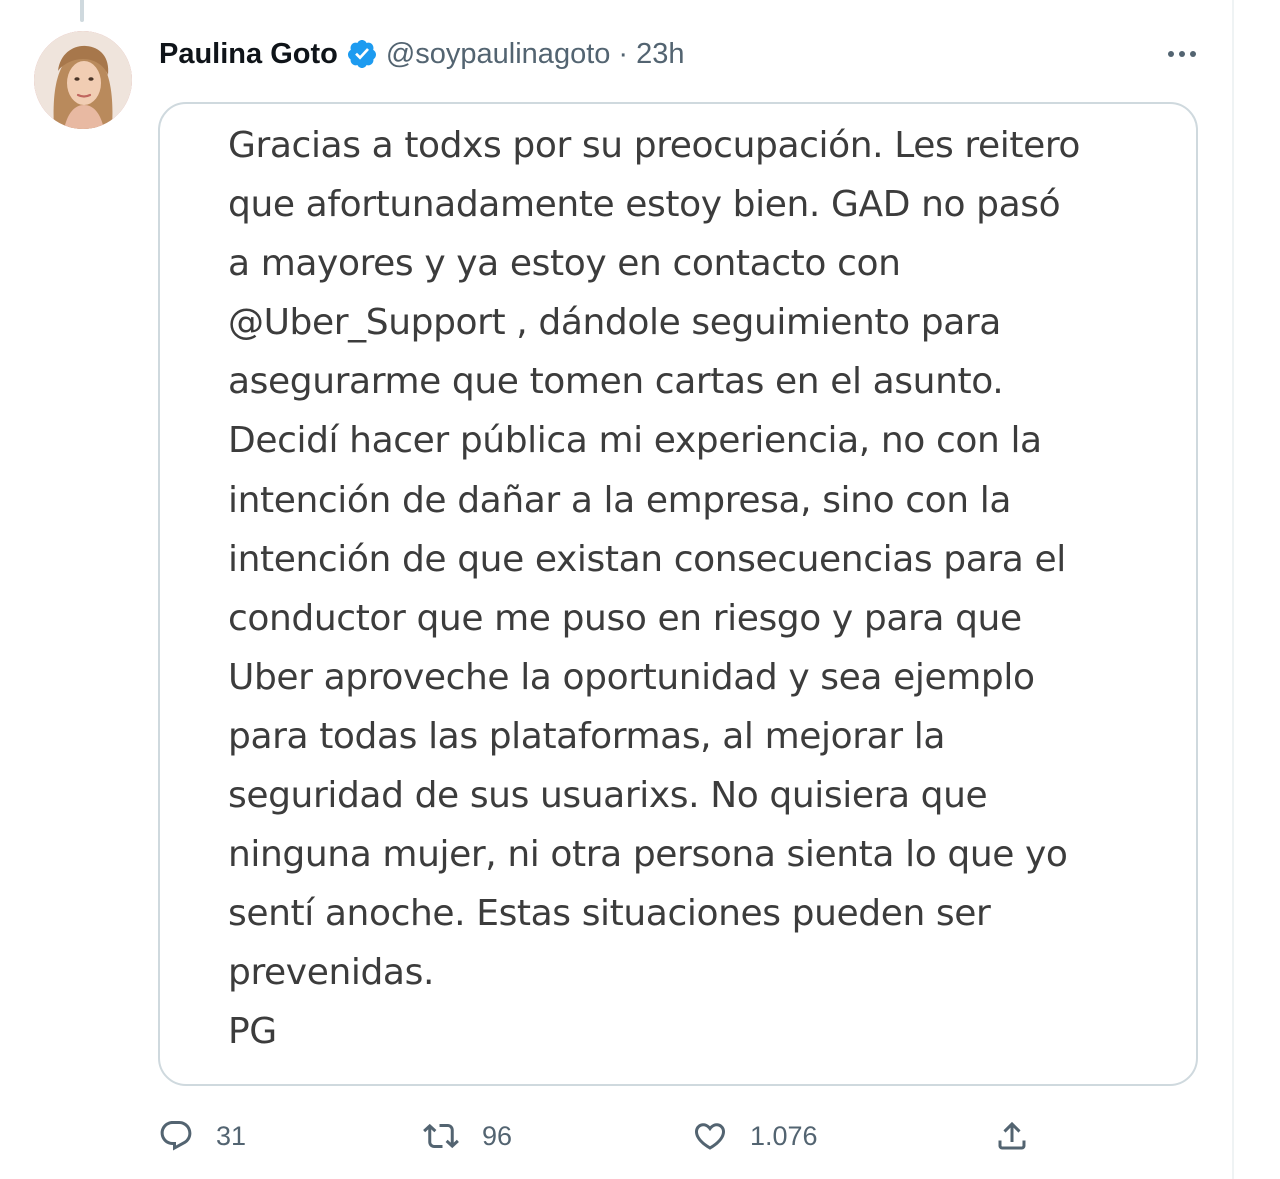 The height and width of the screenshot is (1179, 1280). Describe the element at coordinates (467, 1136) in the screenshot. I see `retweet-button: 96` at that location.